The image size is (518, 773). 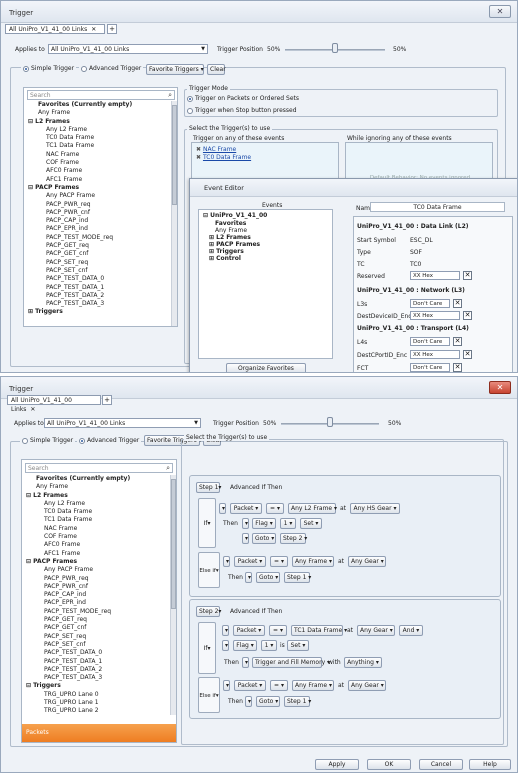 I want to click on organize-favorites-button: Organize Favorites, so click(x=266, y=367).